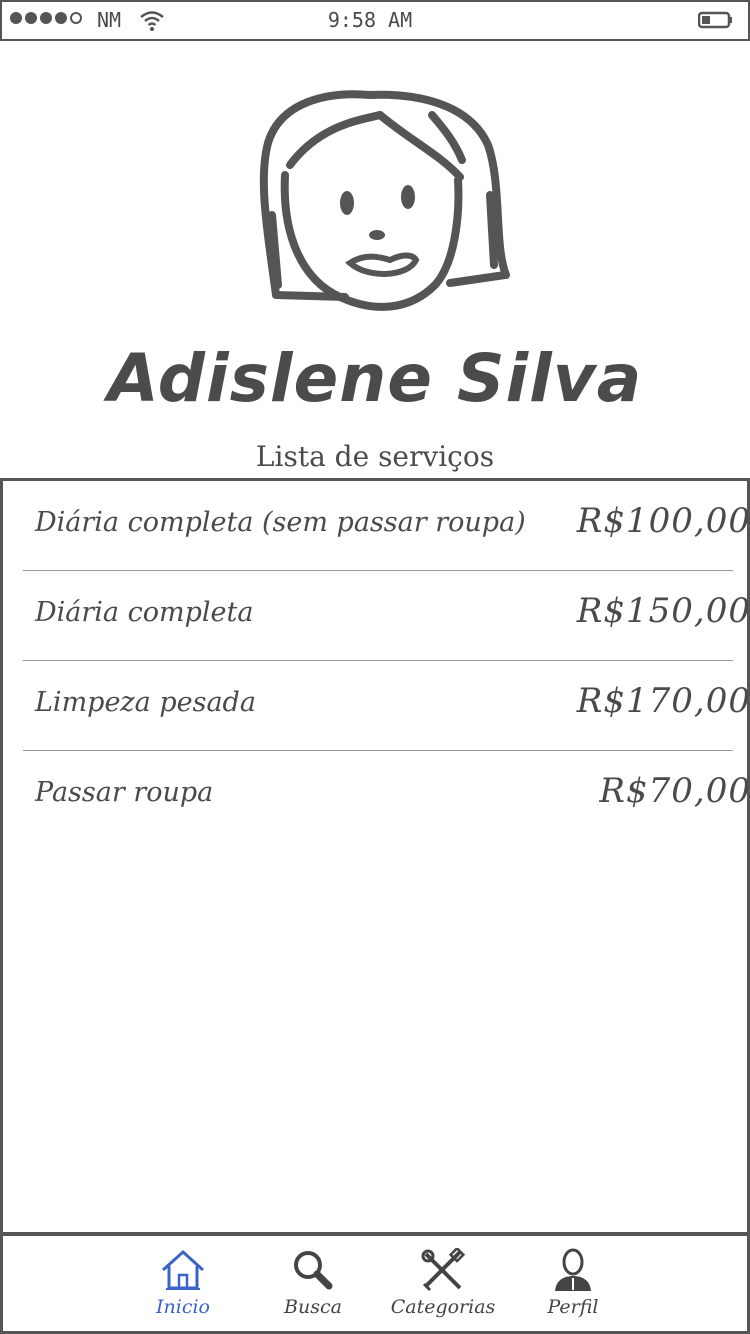 The width and height of the screenshot is (750, 1334). I want to click on service-name: Limpeza pesada, so click(145, 702).